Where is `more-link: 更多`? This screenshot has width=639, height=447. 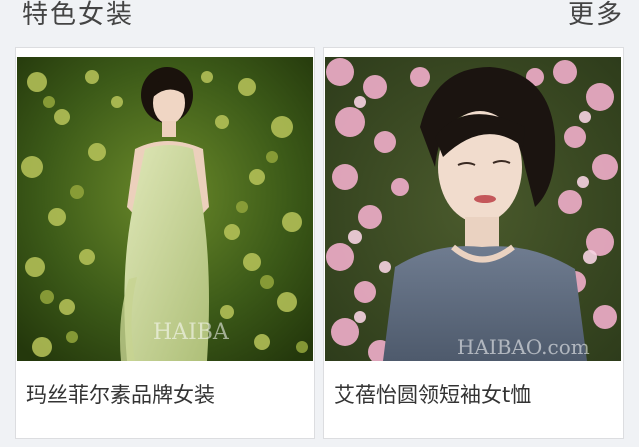
more-link: 更多 is located at coordinates (596, 16).